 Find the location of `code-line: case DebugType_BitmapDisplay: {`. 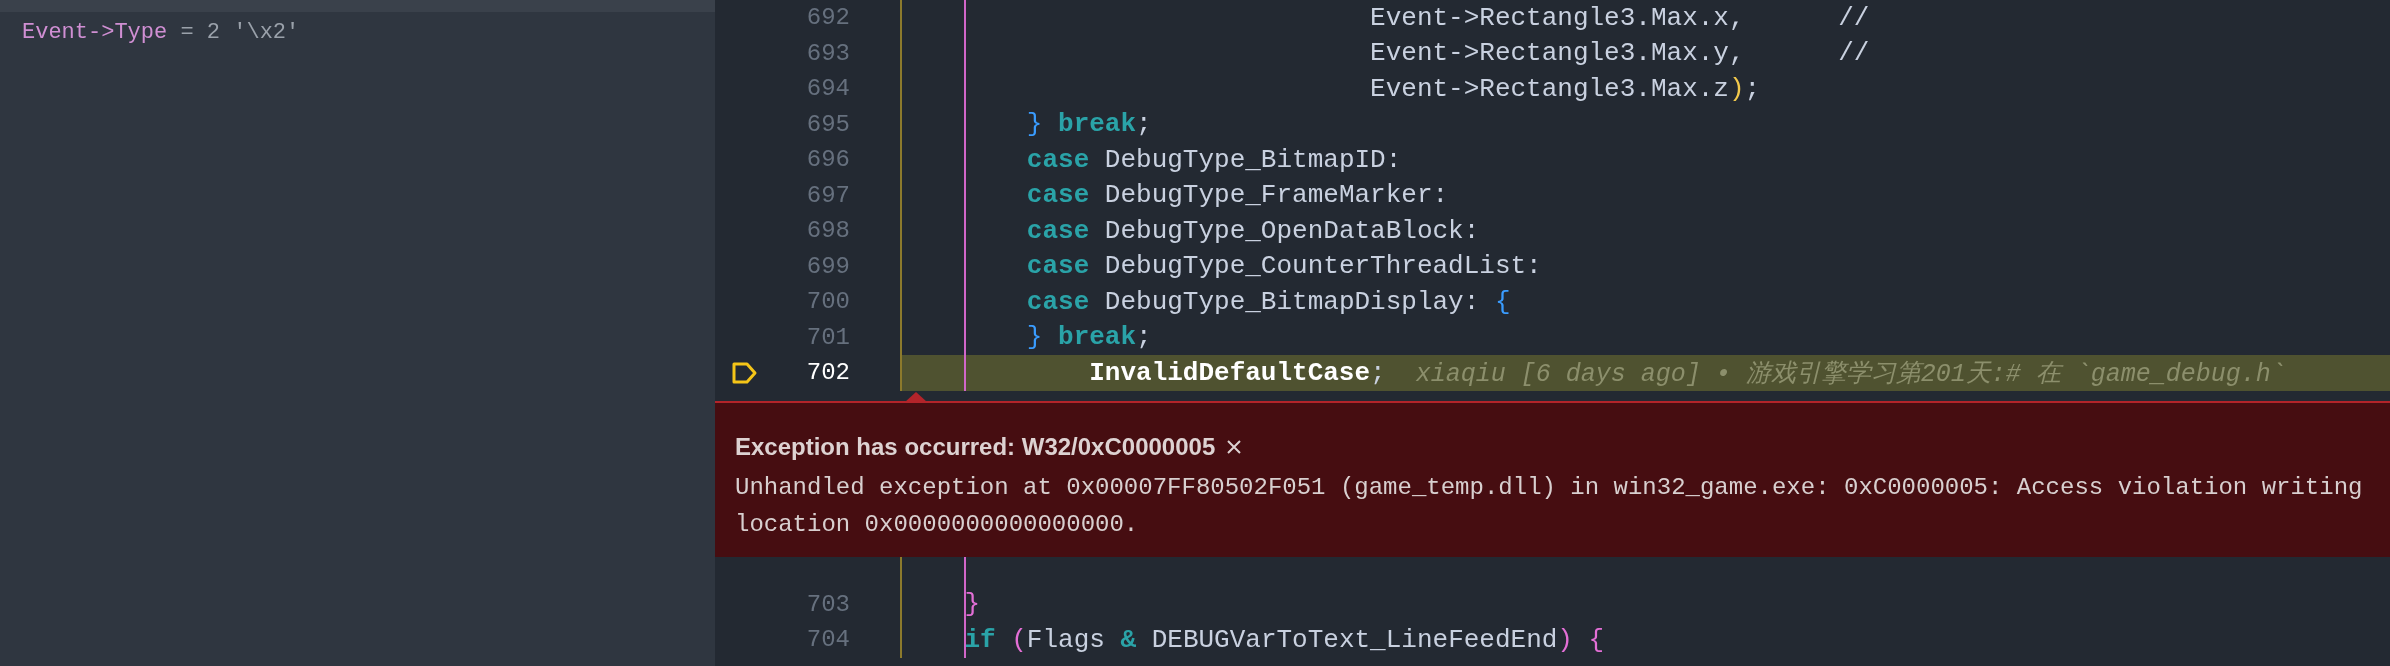

code-line: case DebugType_BitmapDisplay: { is located at coordinates (1268, 301).